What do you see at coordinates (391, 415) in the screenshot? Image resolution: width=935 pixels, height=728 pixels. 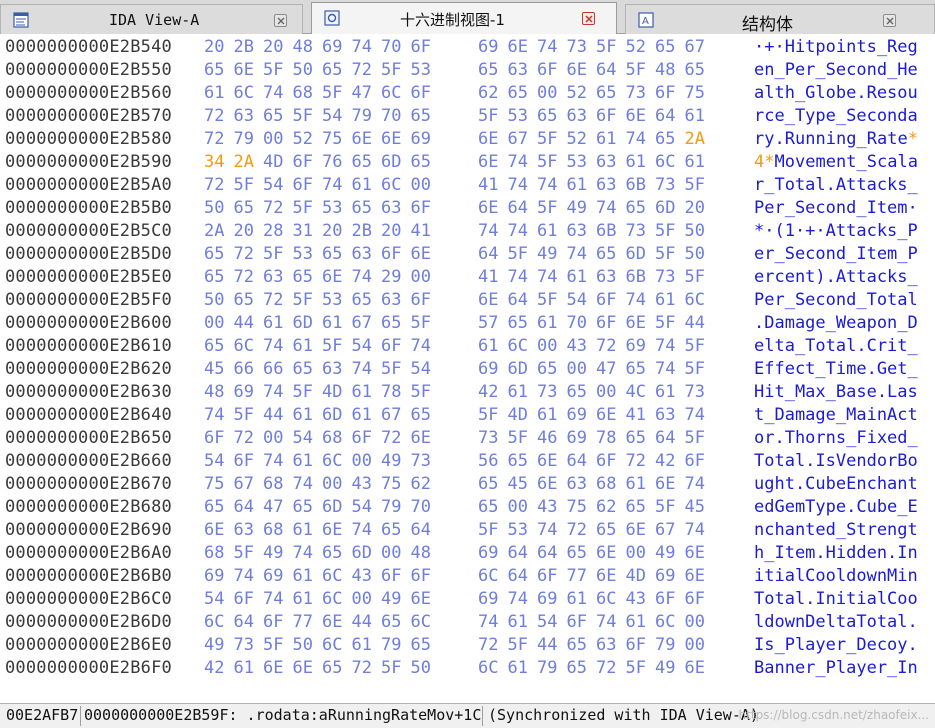 I see `hex-byte: 67` at bounding box center [391, 415].